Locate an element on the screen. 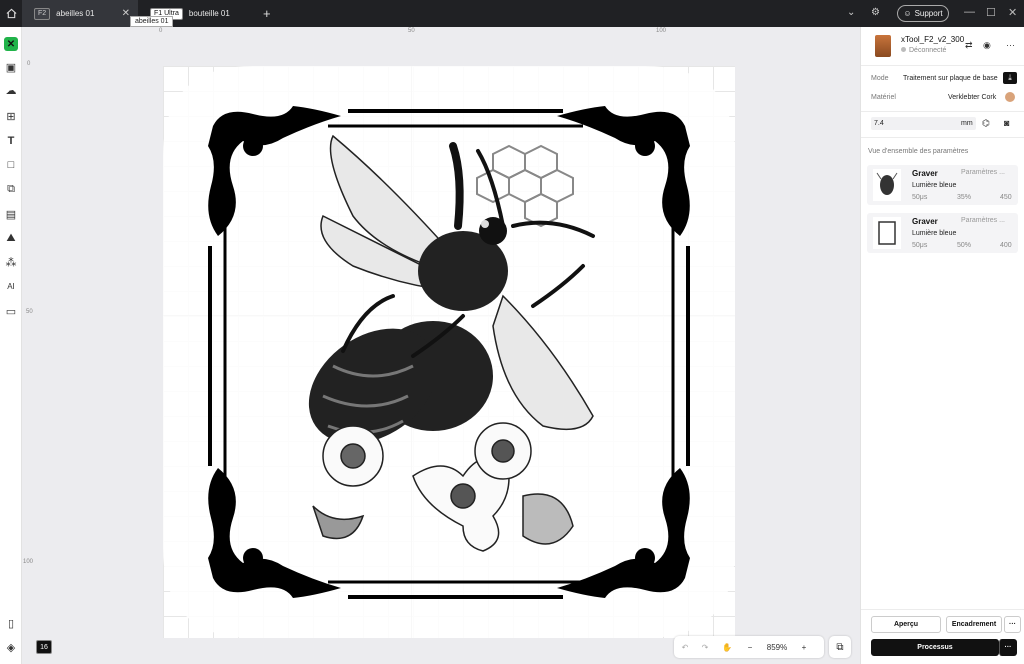 This screenshot has width=1024, height=664. frame-button: Encadrement is located at coordinates (974, 624).